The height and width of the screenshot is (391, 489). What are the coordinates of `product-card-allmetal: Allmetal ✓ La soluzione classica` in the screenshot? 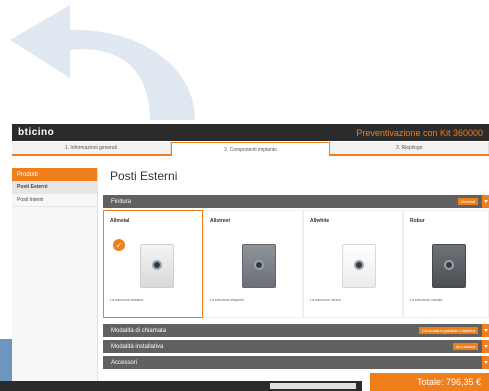 It's located at (153, 264).